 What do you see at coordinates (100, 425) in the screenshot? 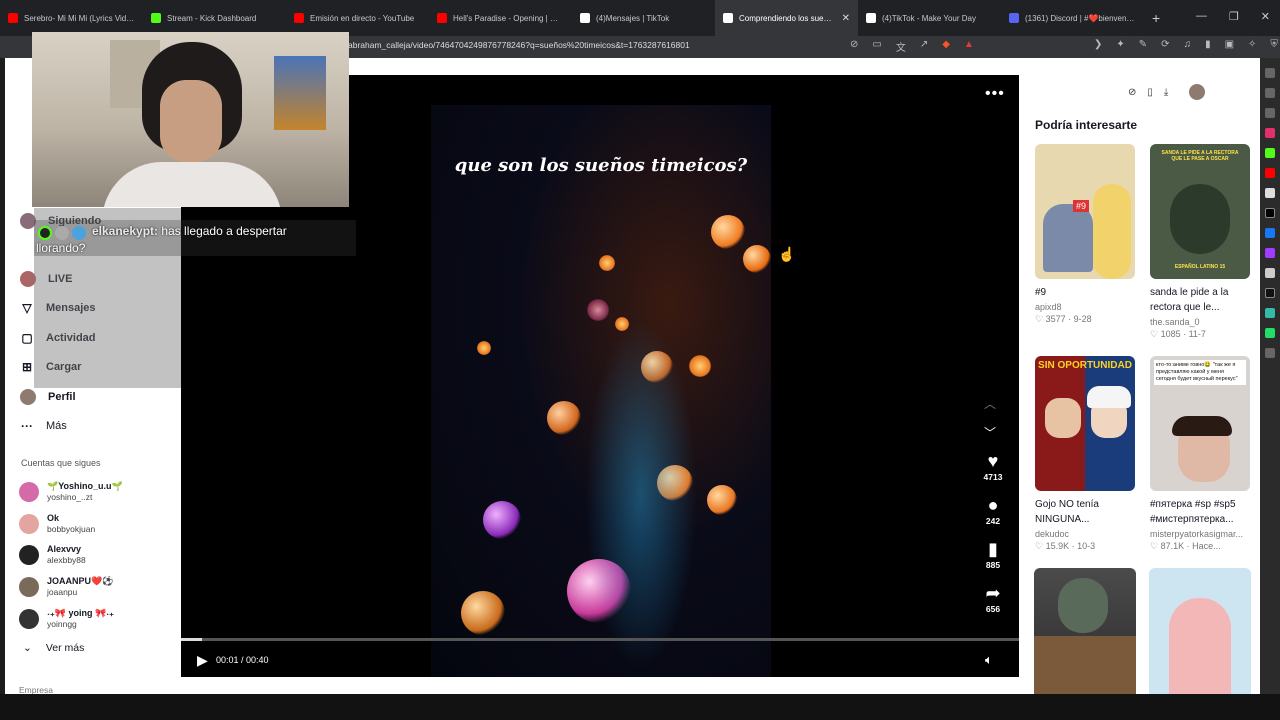
I see `nav-more: ··· Más` at bounding box center [100, 425].